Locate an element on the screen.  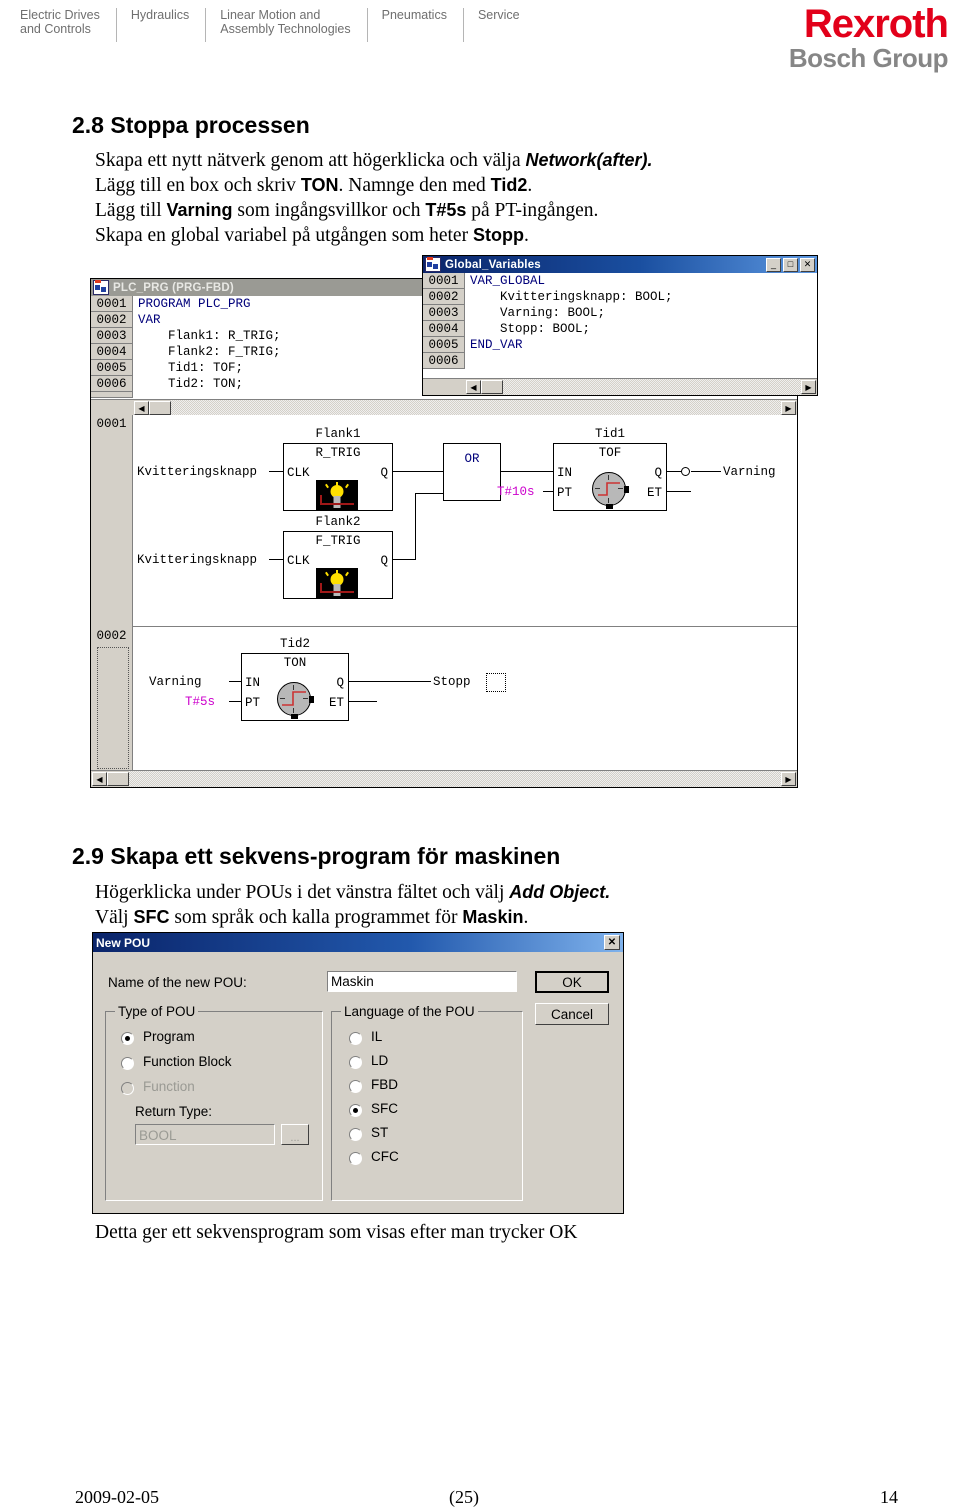
header-nav-item-linear-motion: Linear Motion and Assembly Technologies is located at coordinates (285, 25).